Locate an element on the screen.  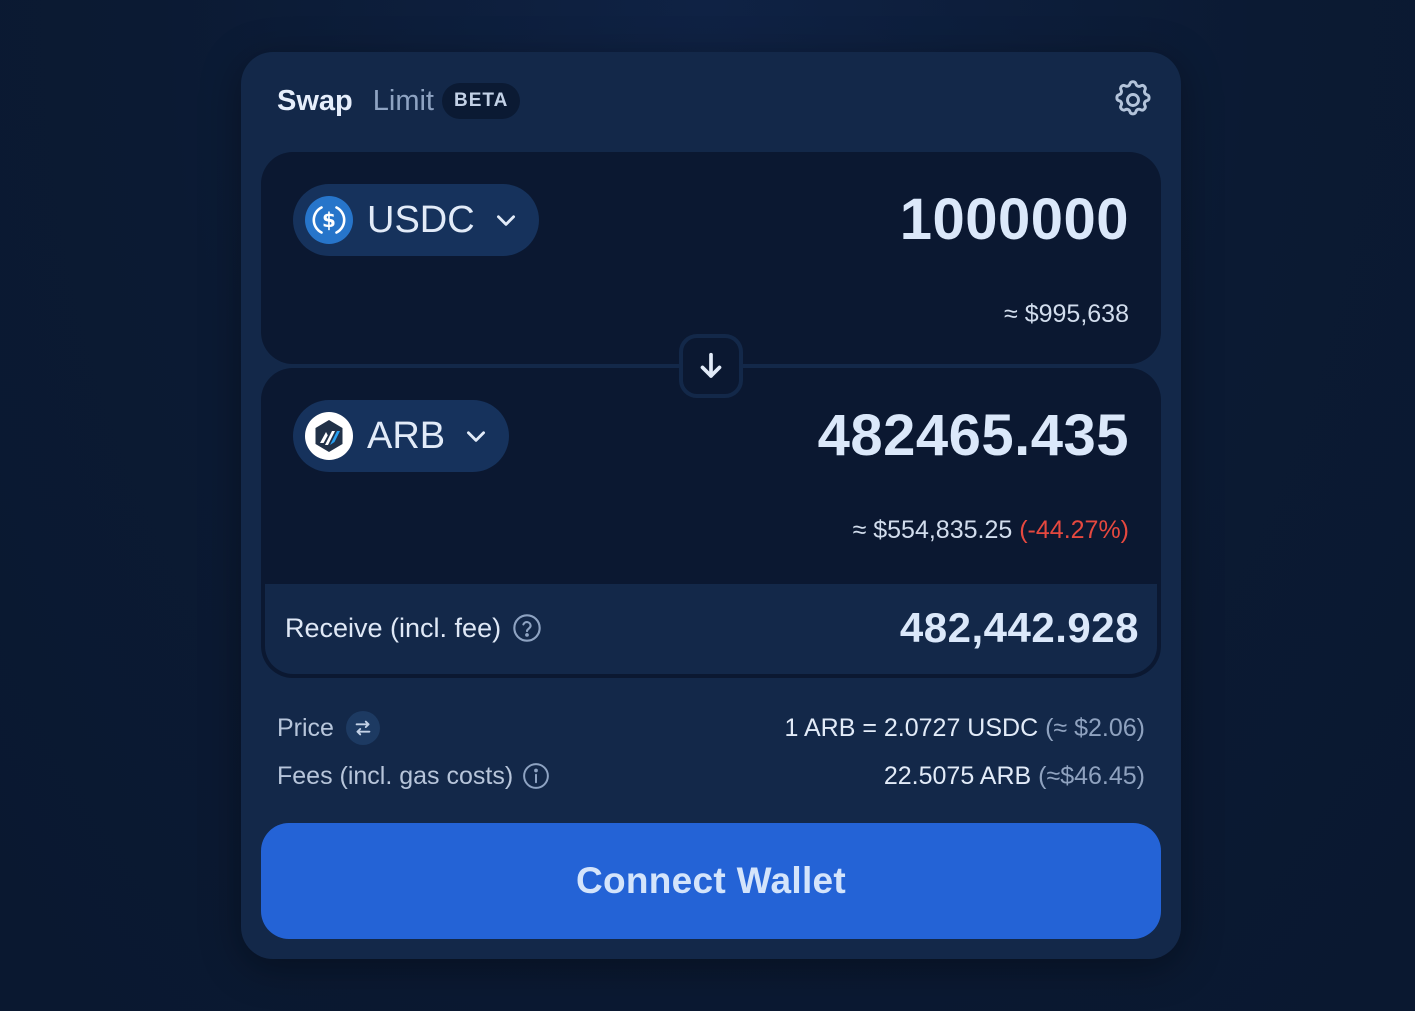
receive-label: Receive (incl. fee) is located at coordinates (393, 627).